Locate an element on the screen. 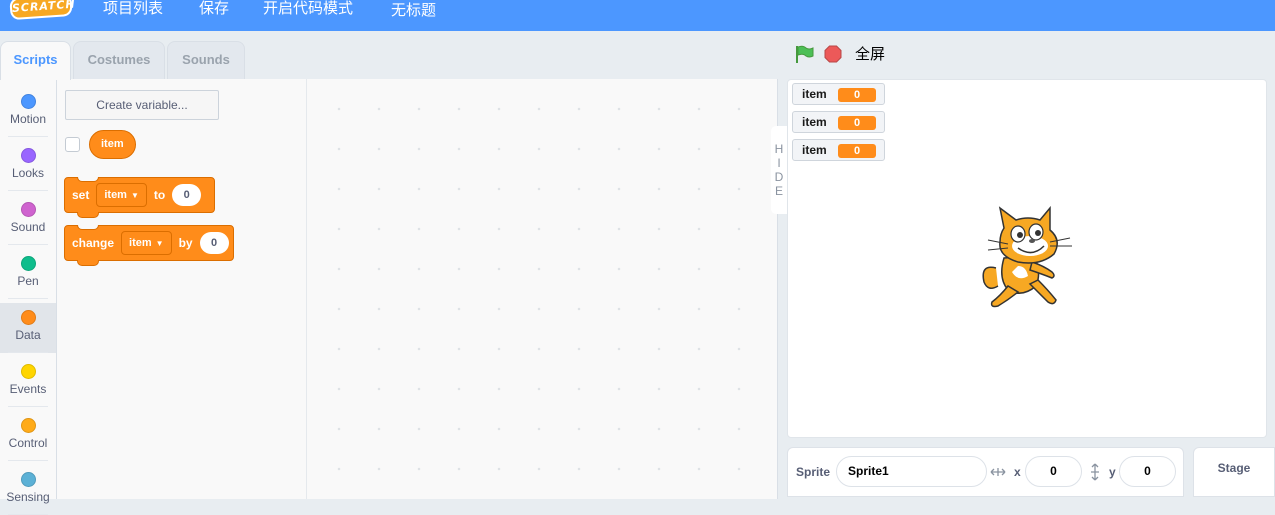 The width and height of the screenshot is (1275, 515). set-variable-dropdown: item ▼ is located at coordinates (121, 195).